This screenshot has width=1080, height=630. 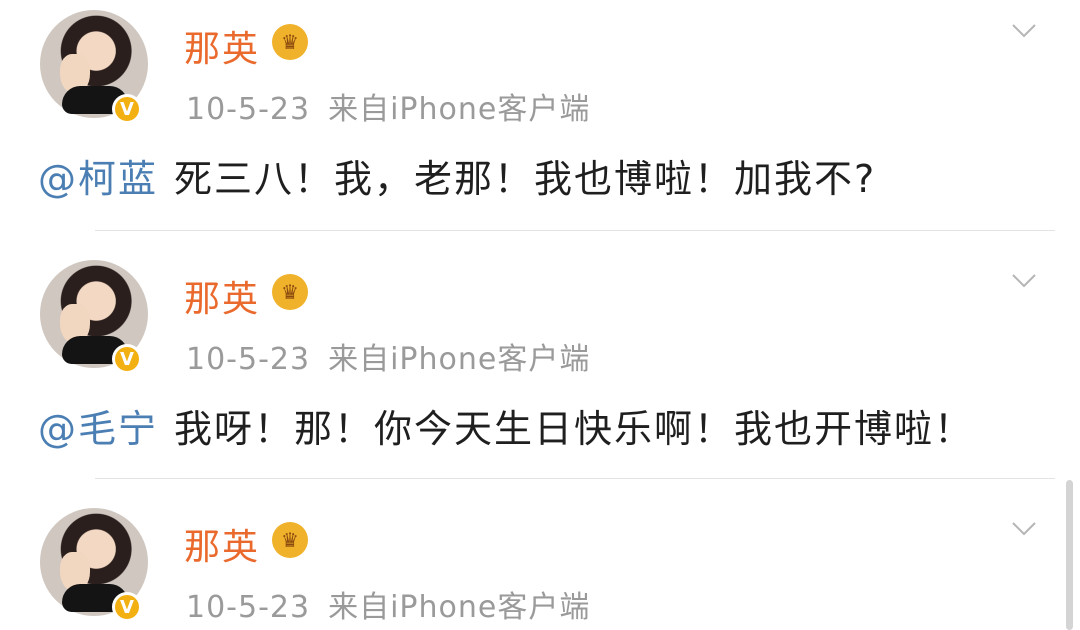 I want to click on post-text: 我呀！那！你今天生日快乐啊！我也开博啦！, so click(x=574, y=429).